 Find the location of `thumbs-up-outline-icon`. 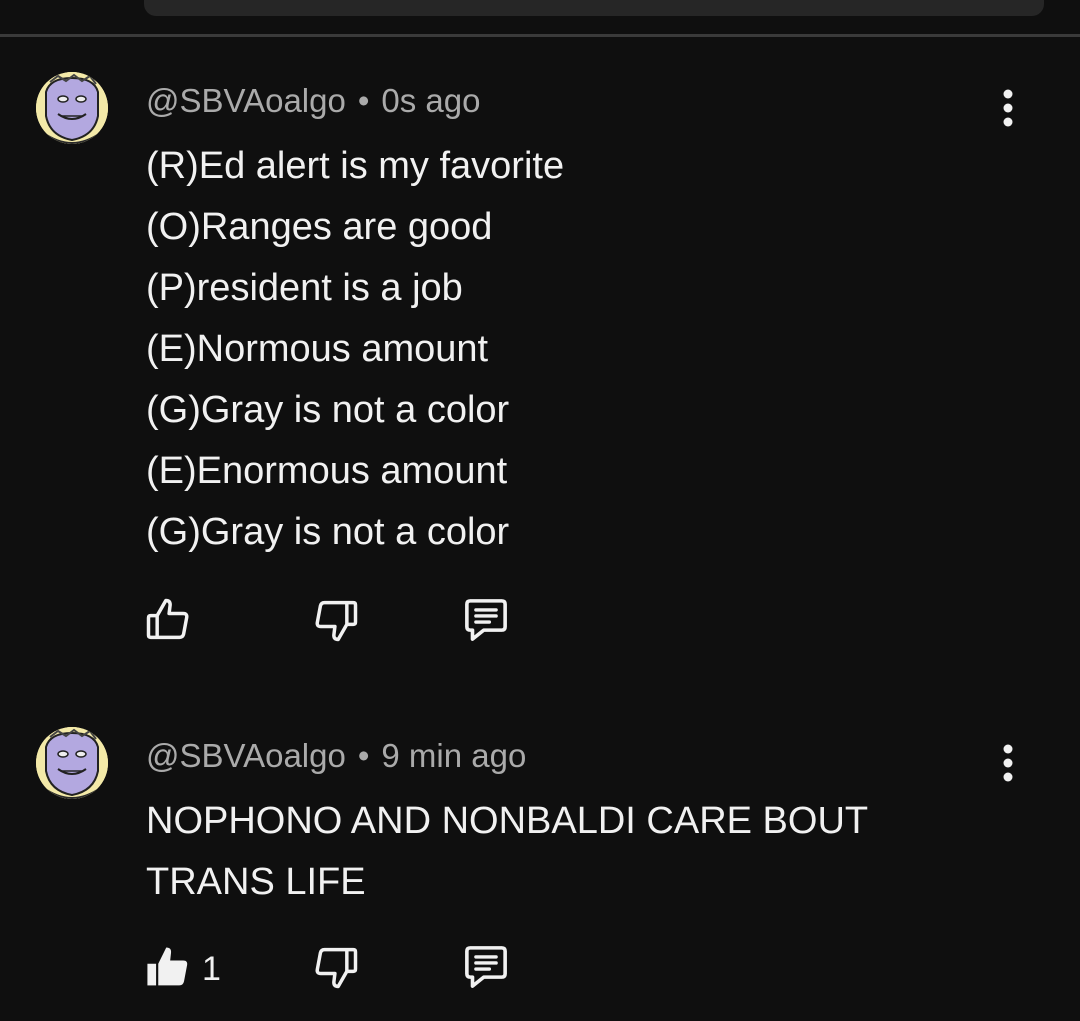

thumbs-up-outline-icon is located at coordinates (167, 619).